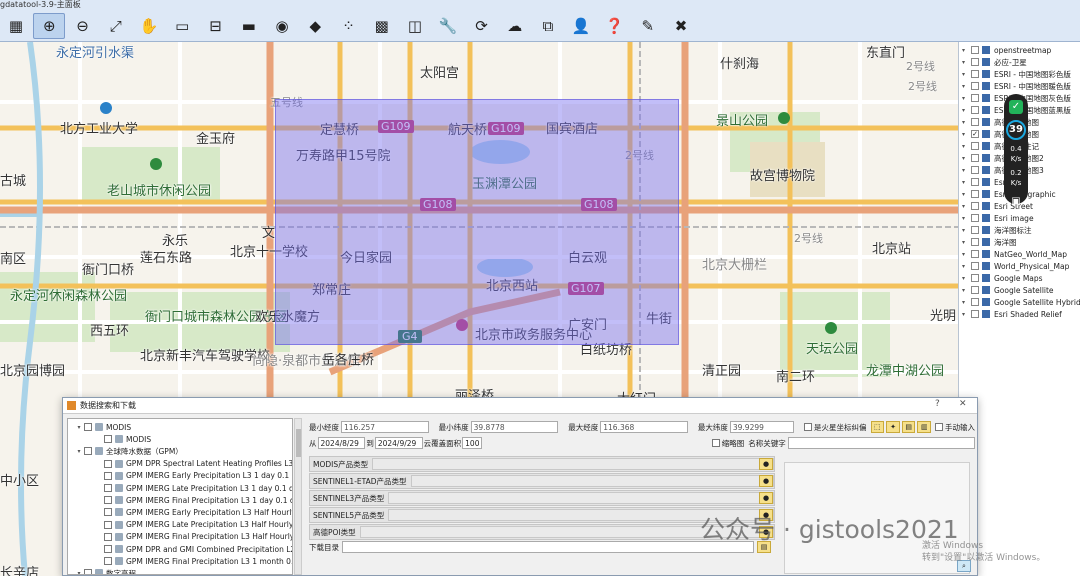 The width and height of the screenshot is (1080, 576). Describe the element at coordinates (648, 26) in the screenshot. I see `pencil-icon: ✎` at that location.